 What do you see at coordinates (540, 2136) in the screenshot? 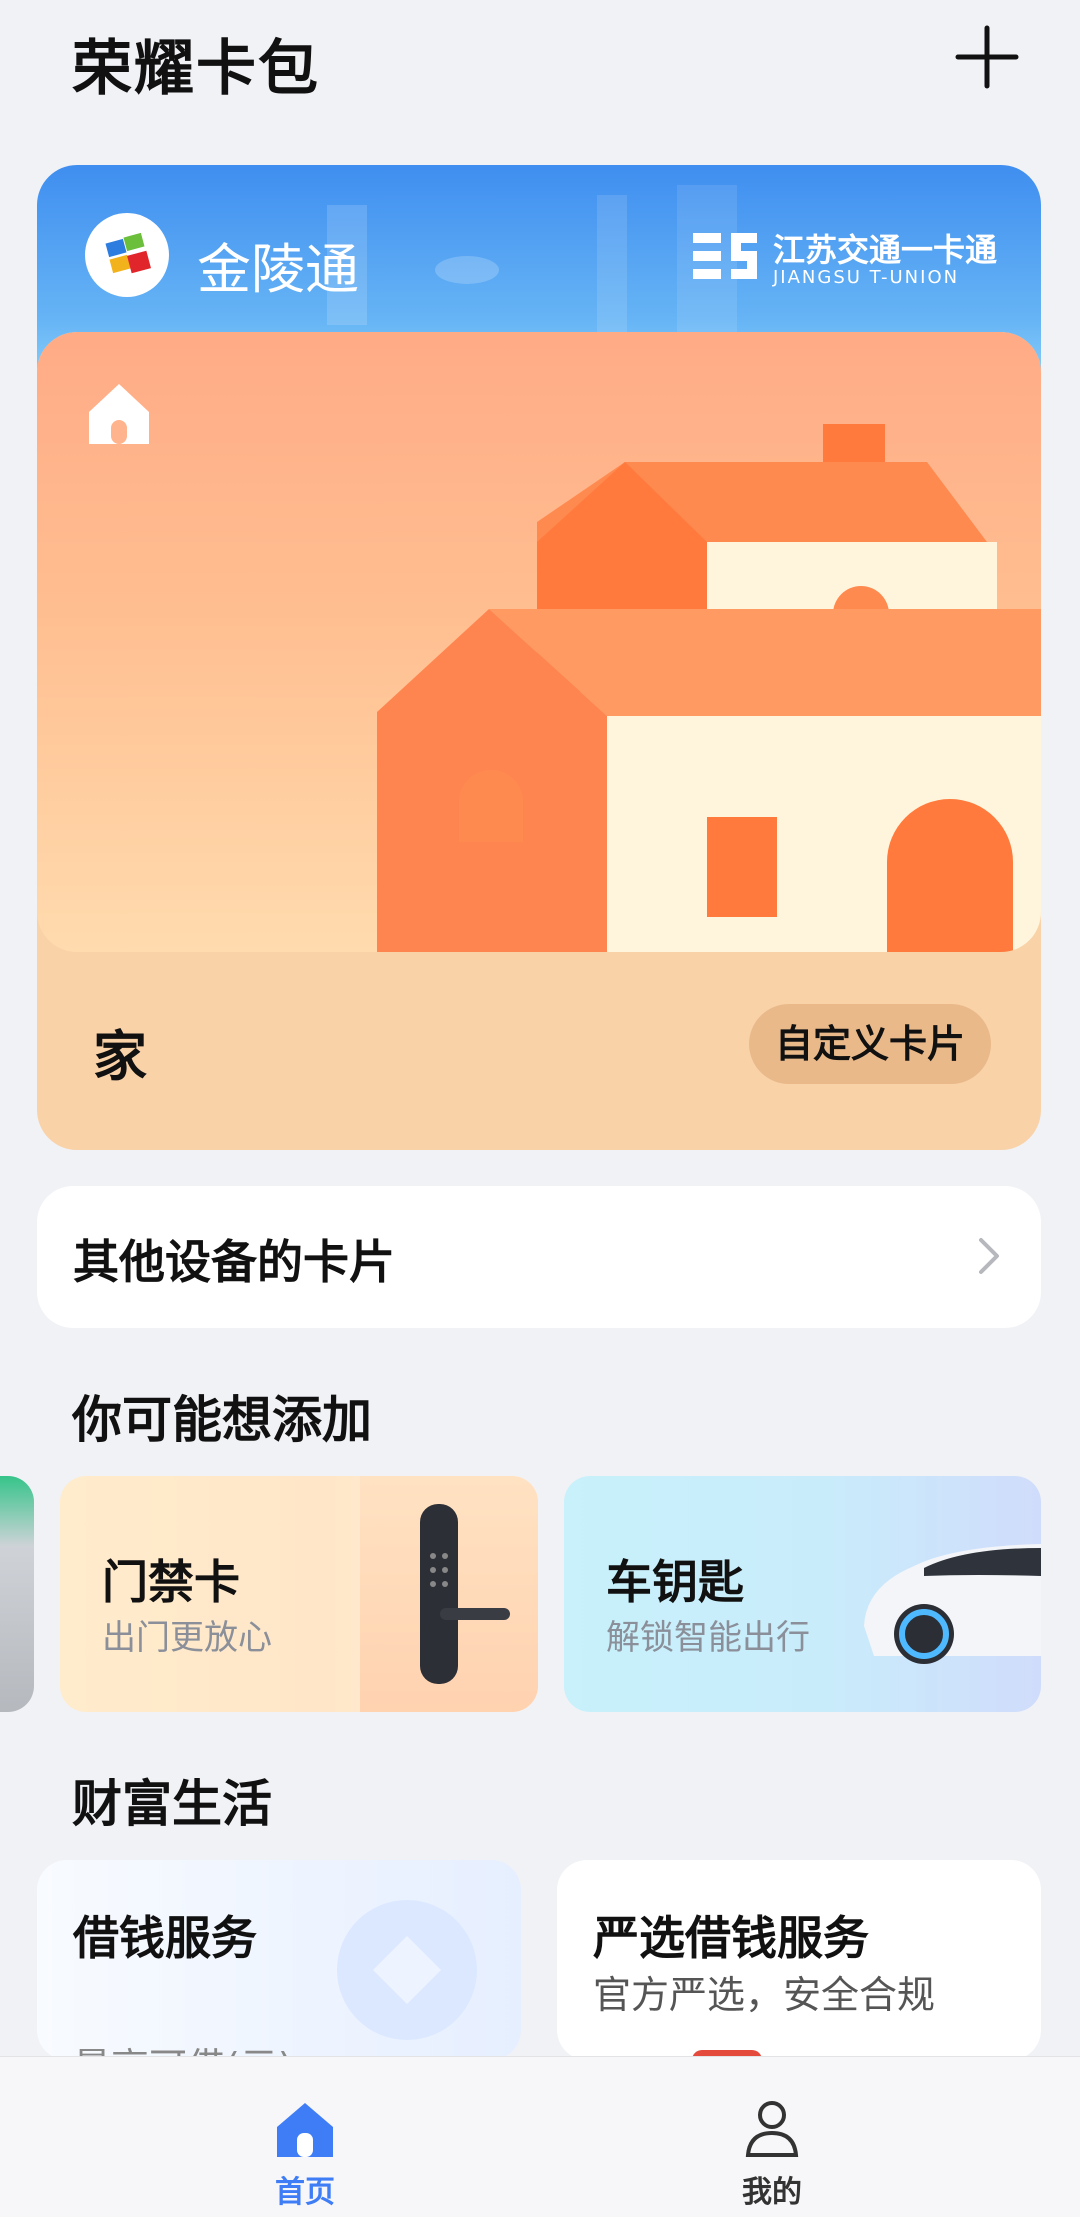
I see `bottom-nav: 首页 我的` at bounding box center [540, 2136].